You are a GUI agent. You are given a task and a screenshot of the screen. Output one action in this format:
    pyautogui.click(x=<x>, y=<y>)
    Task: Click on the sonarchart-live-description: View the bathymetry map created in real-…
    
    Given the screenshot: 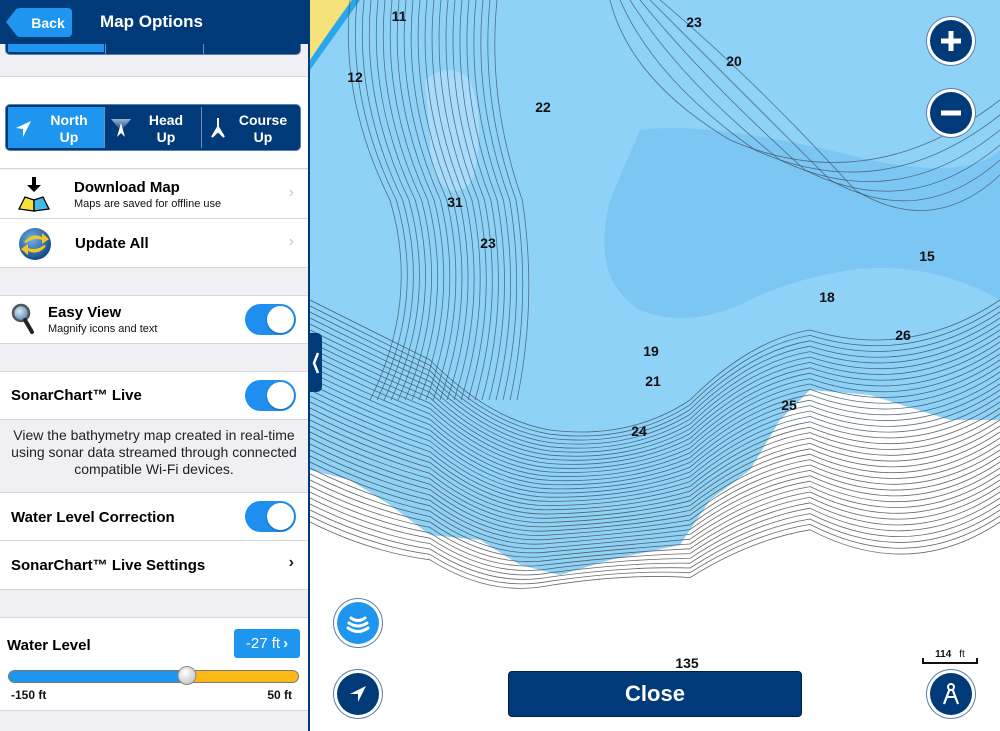 What is the action you would take?
    pyautogui.click(x=154, y=452)
    